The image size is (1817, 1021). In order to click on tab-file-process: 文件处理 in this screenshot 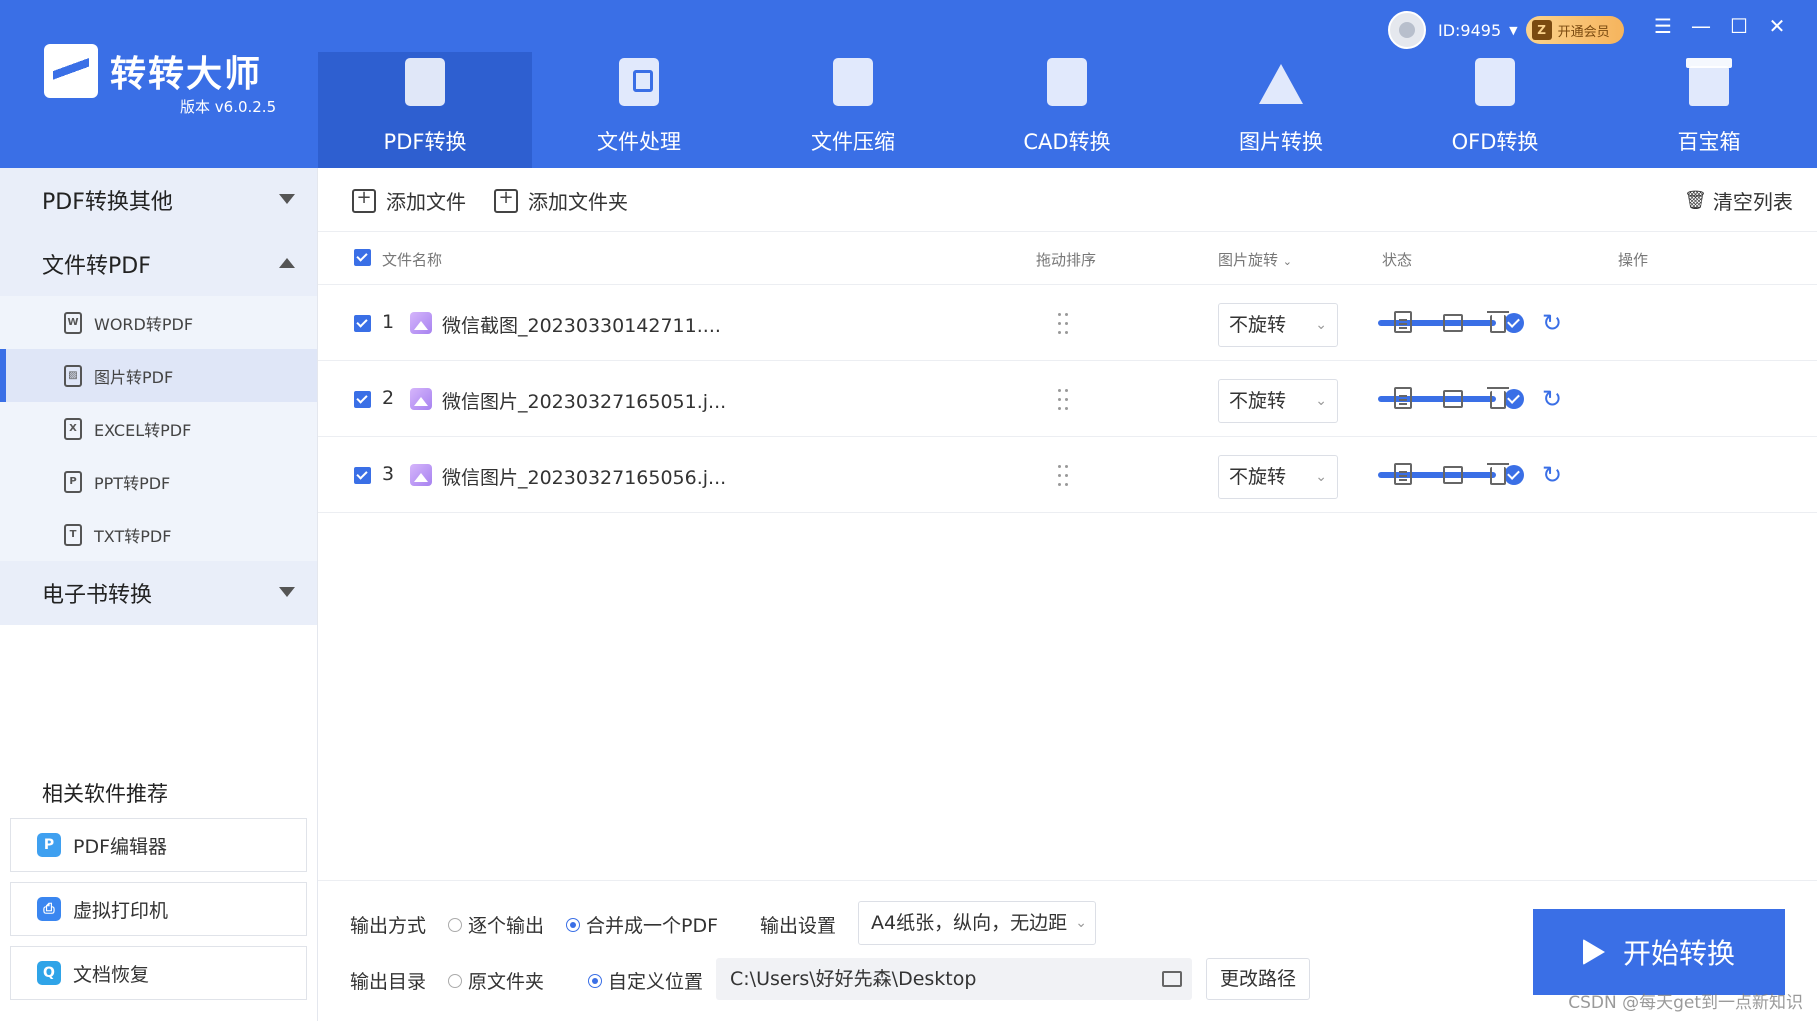, I will do `click(639, 110)`.